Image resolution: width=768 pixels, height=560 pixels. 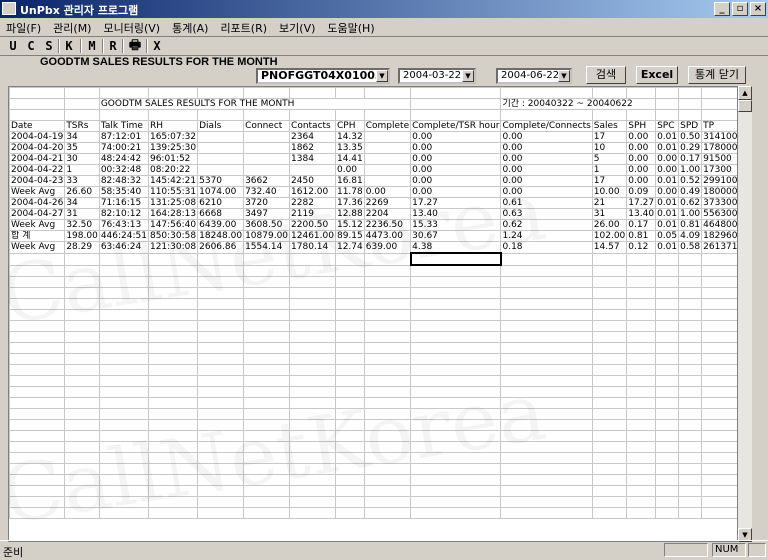 I want to click on menu-report: 리포트(R), so click(x=243, y=27).